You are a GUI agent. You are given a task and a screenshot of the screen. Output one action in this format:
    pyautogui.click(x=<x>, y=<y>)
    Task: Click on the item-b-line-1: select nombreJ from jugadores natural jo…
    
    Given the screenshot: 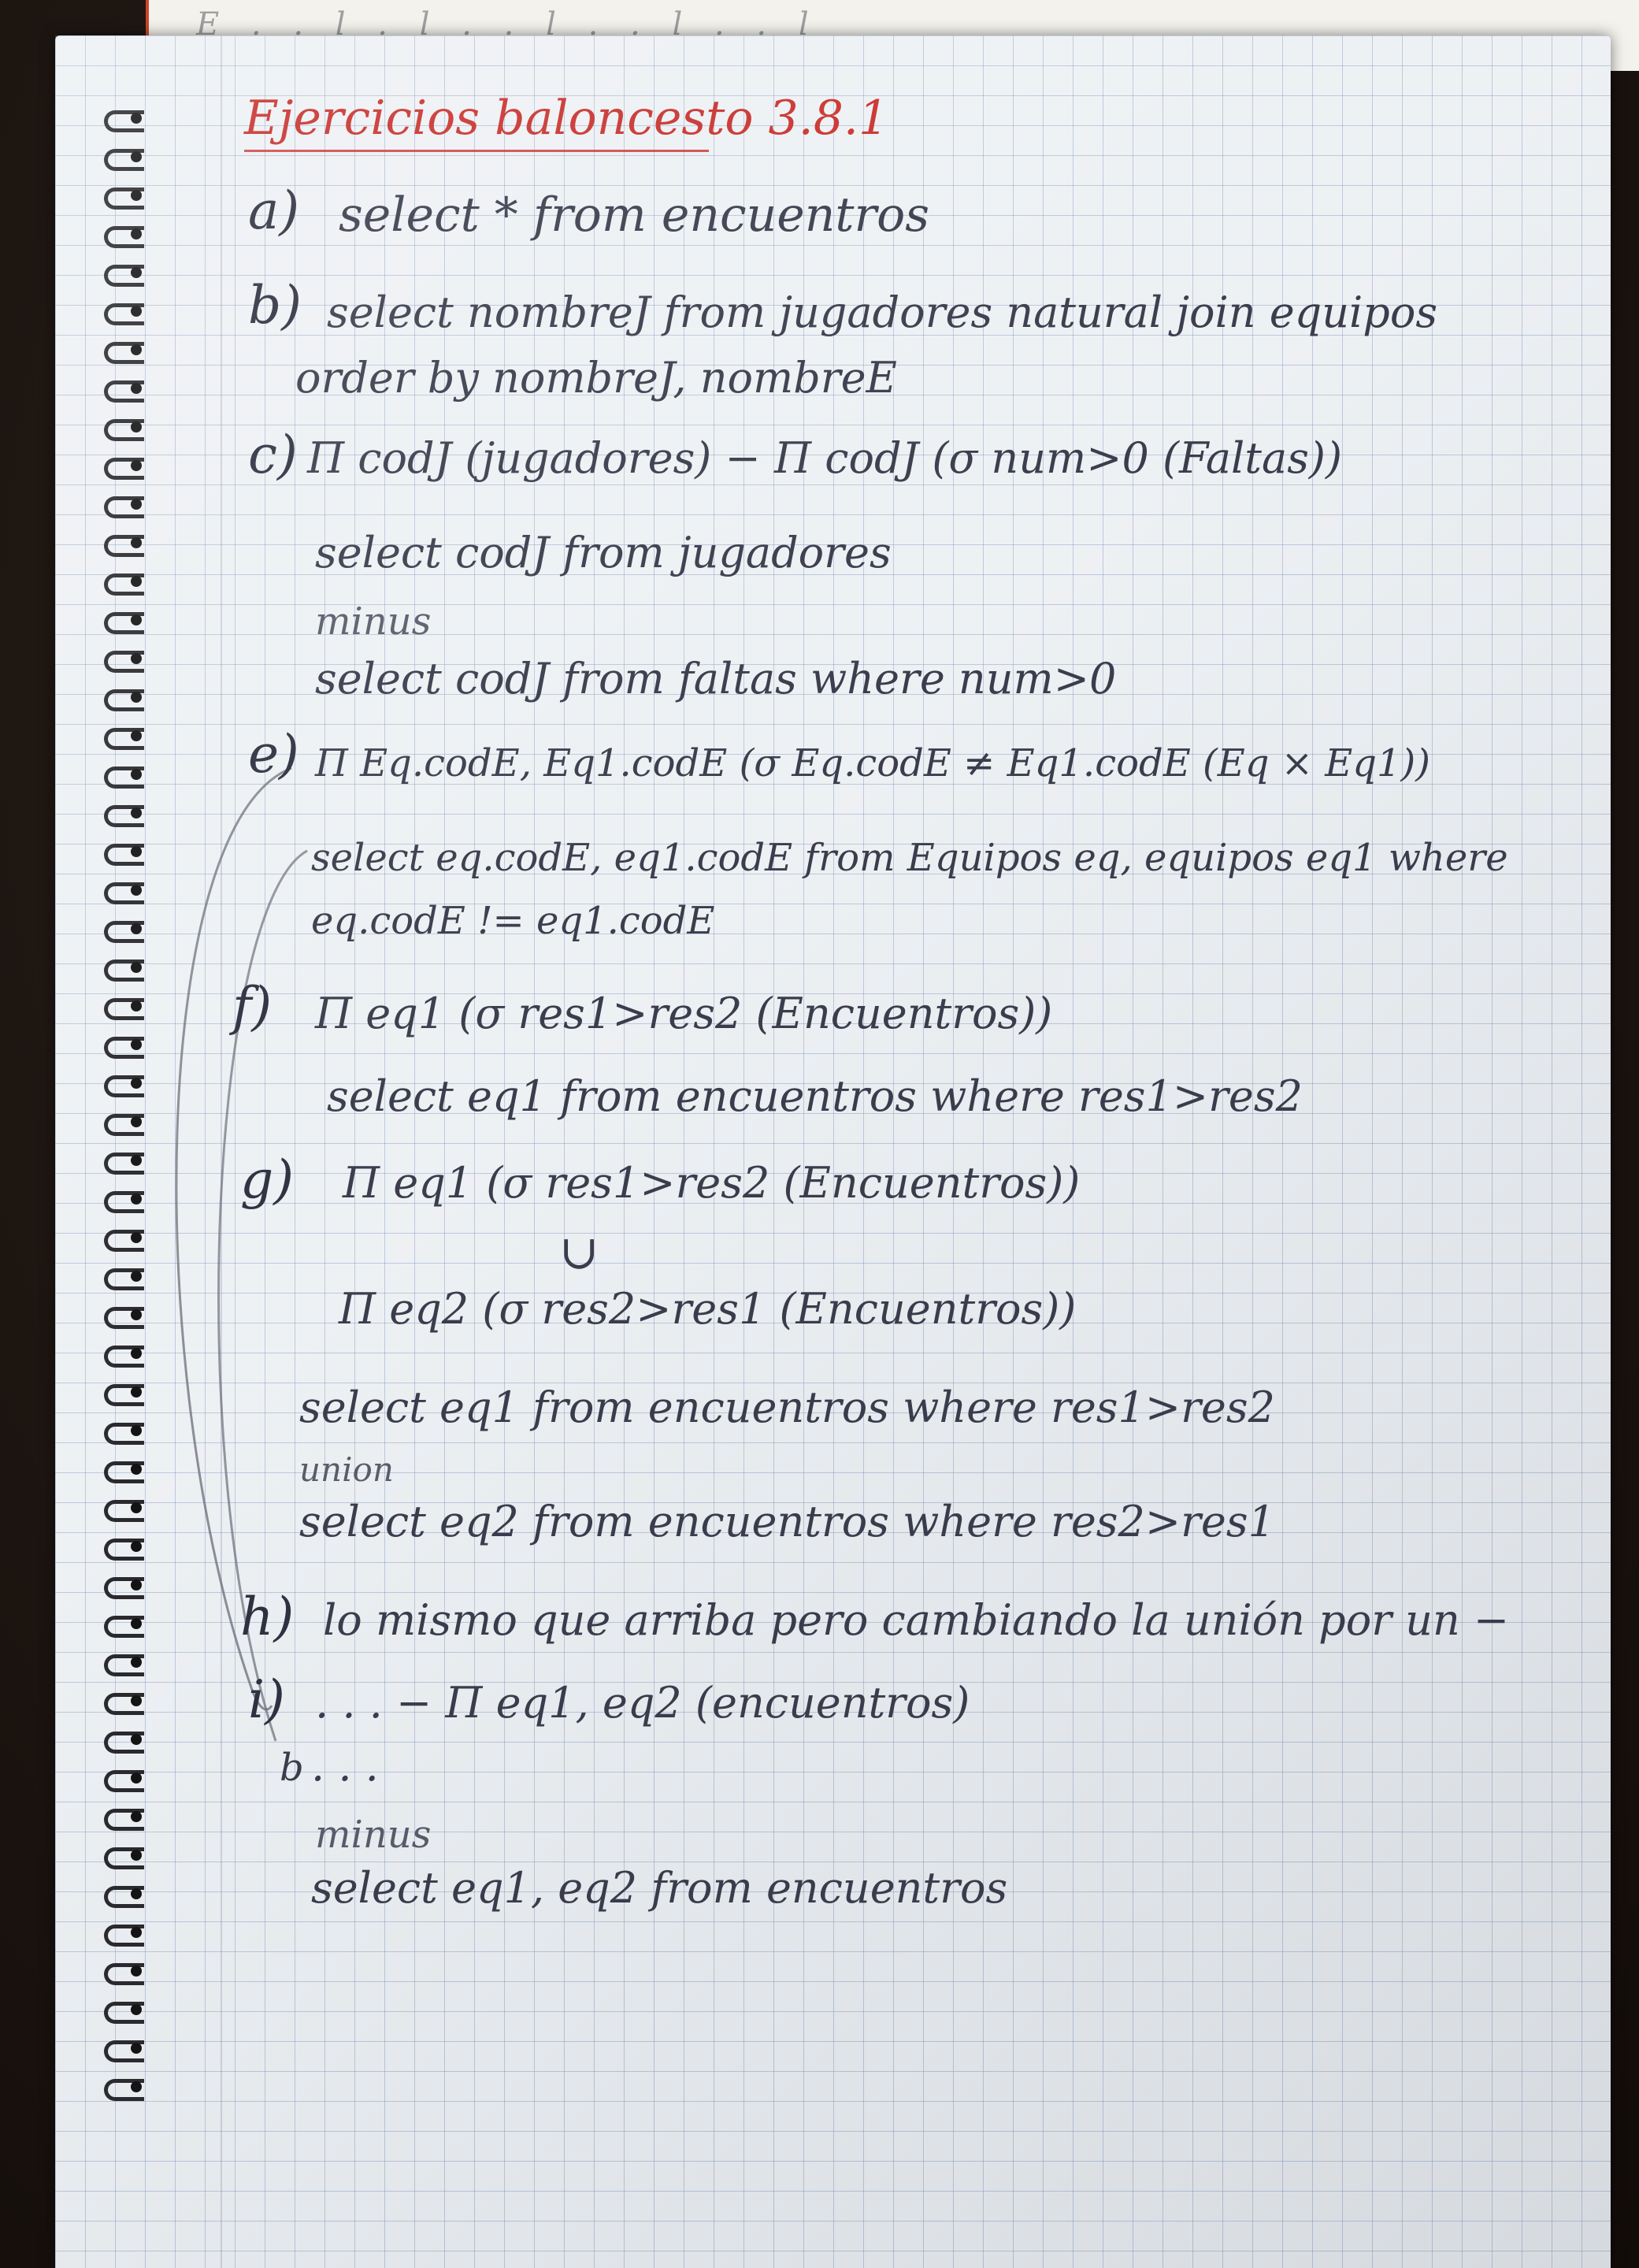 What is the action you would take?
    pyautogui.click(x=882, y=312)
    